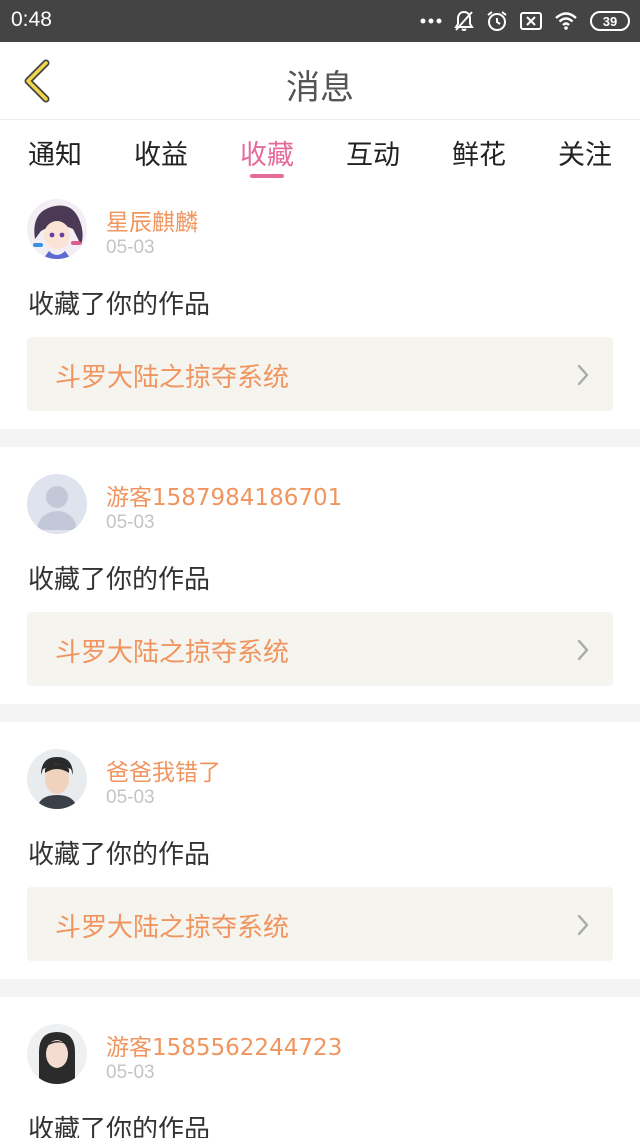  What do you see at coordinates (224, 1045) in the screenshot?
I see `username: 游客1585562244723` at bounding box center [224, 1045].